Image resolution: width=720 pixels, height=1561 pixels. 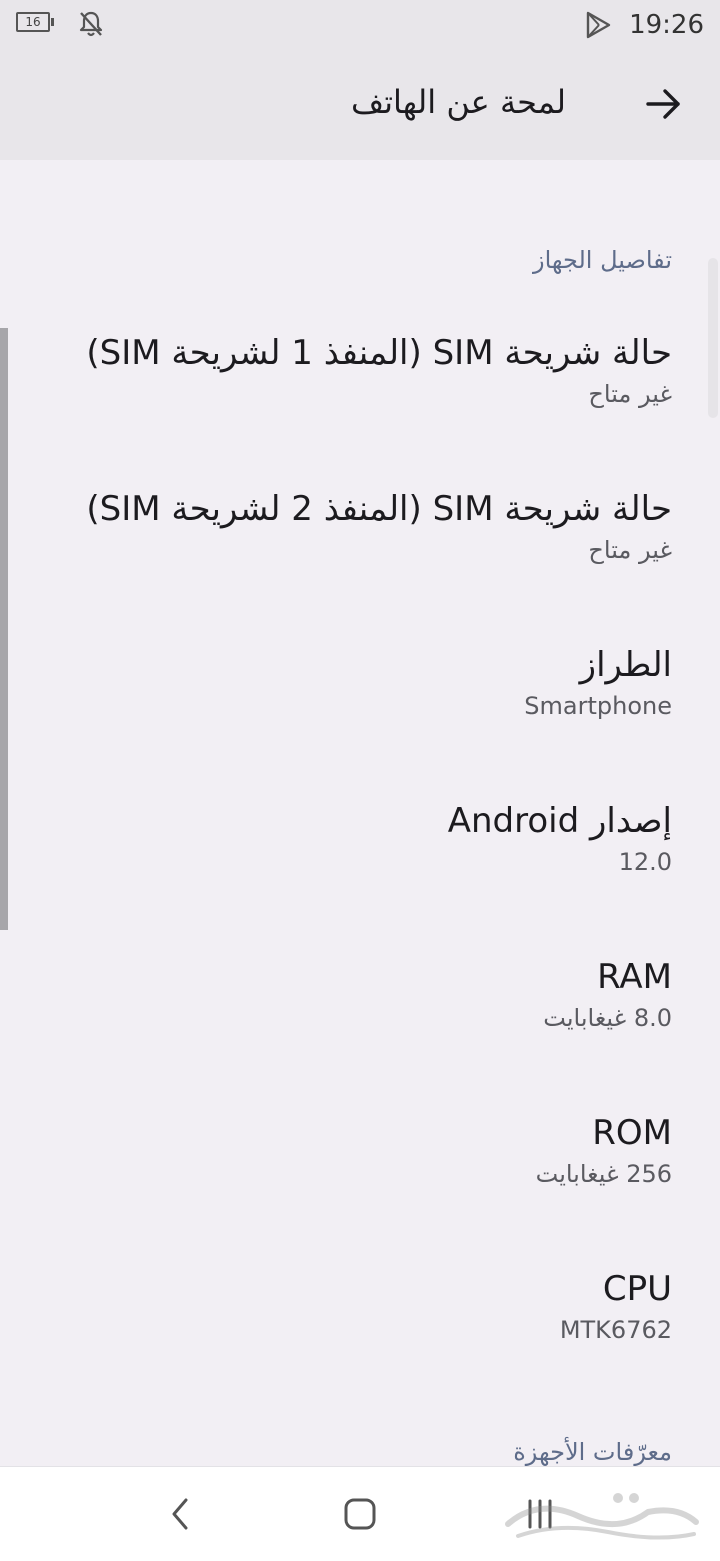 I want to click on item-summary: Smartphone, so click(x=598, y=706).